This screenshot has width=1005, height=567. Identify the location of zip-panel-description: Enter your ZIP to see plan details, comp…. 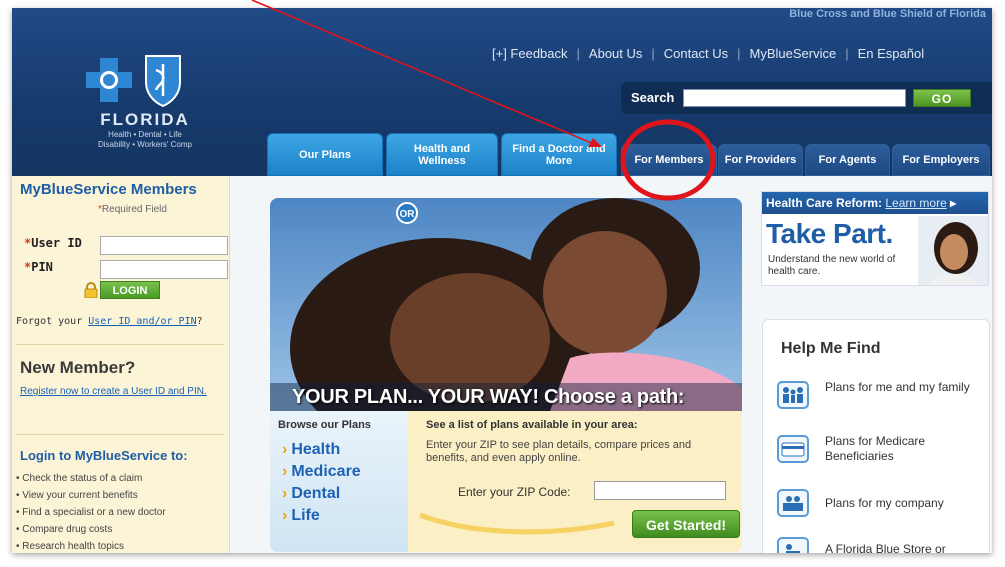
(559, 451).